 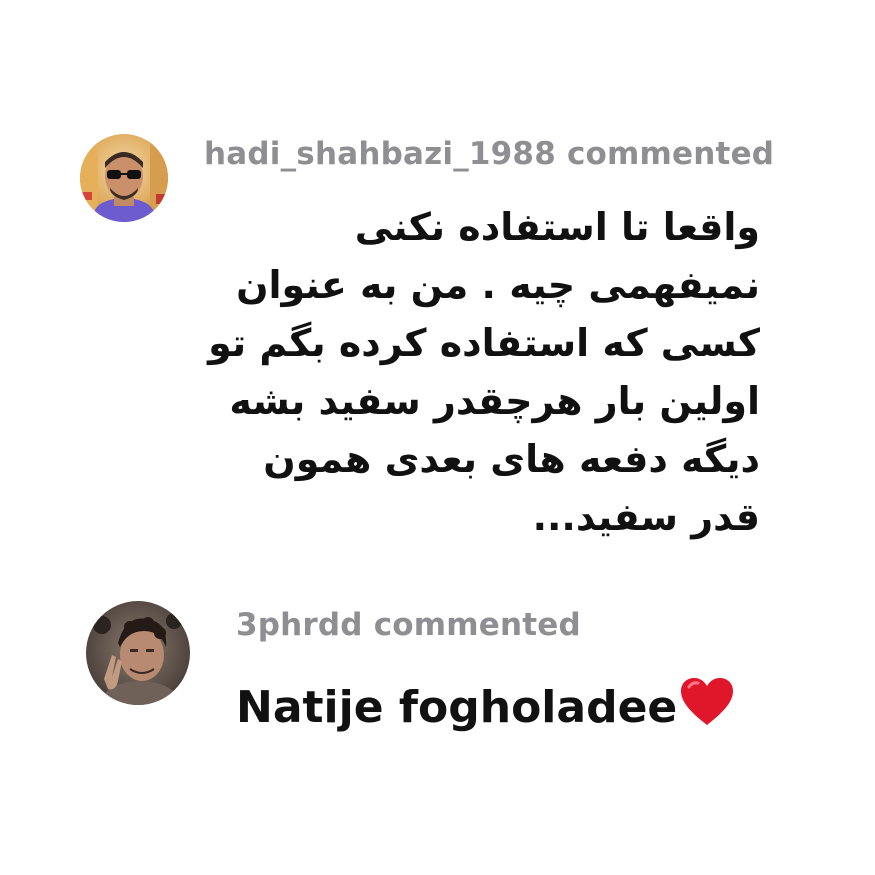 I want to click on comment-header: 3phrdd commented, so click(x=408, y=625).